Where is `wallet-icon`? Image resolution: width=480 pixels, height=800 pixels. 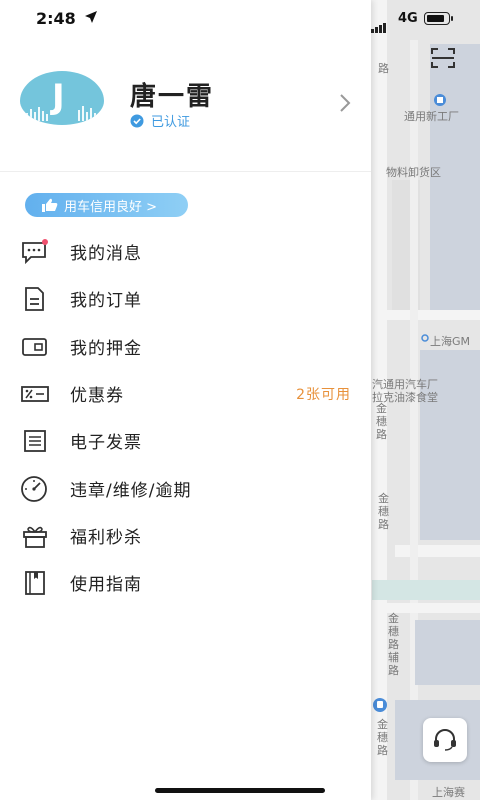
wallet-icon is located at coordinates (34, 347).